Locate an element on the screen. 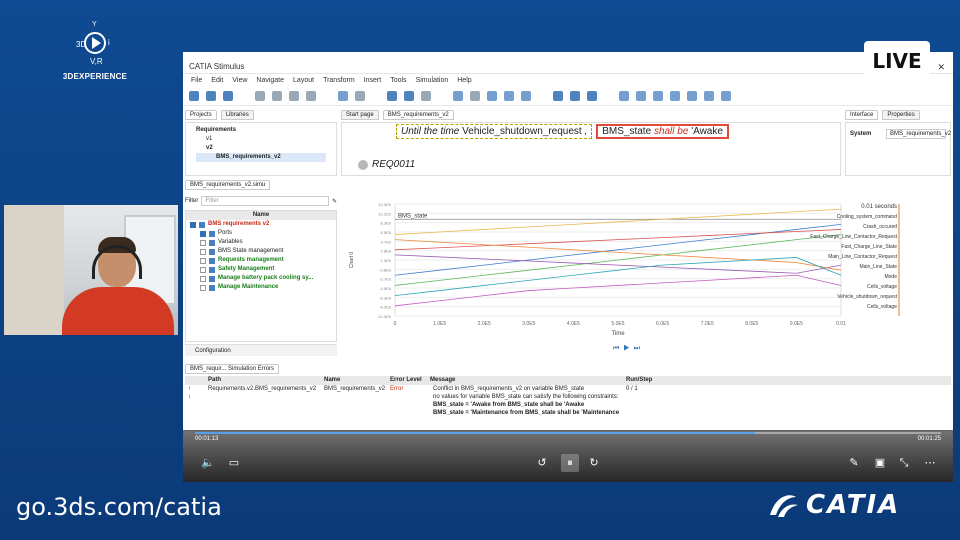 The height and width of the screenshot is (540, 960). menu-edit: Edit is located at coordinates (217, 81).